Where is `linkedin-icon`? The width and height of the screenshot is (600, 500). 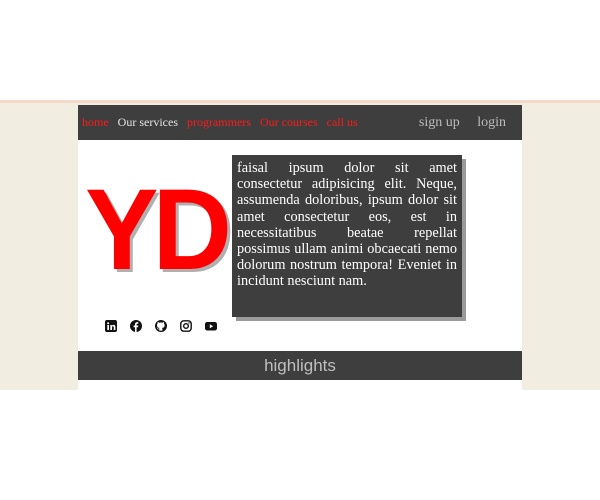 linkedin-icon is located at coordinates (111, 325).